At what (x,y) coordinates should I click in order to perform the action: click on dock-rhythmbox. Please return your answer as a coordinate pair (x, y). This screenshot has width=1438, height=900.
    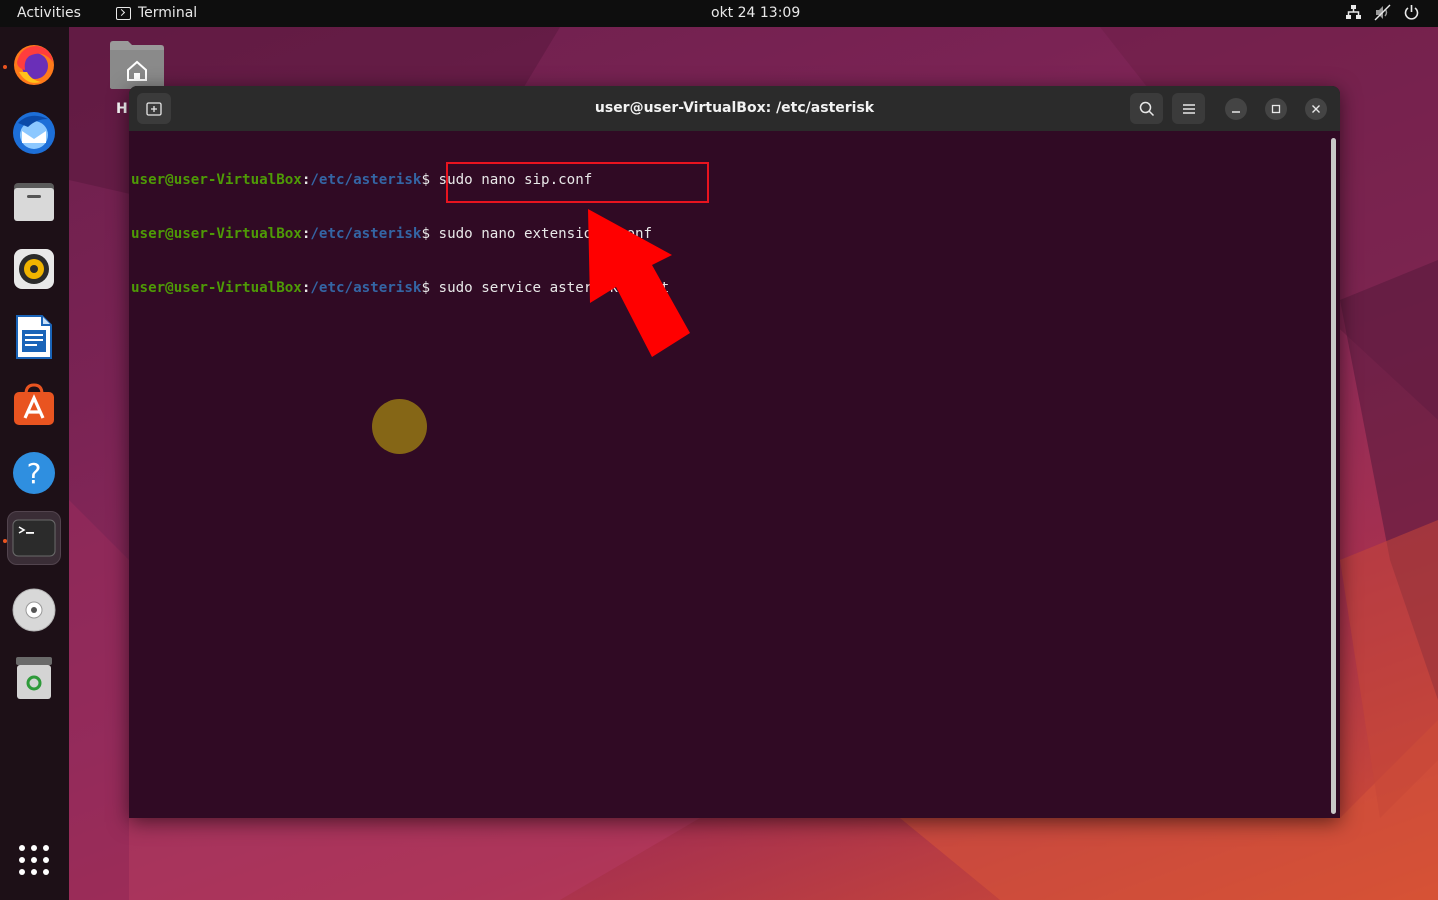
    Looking at the image, I should click on (34, 269).